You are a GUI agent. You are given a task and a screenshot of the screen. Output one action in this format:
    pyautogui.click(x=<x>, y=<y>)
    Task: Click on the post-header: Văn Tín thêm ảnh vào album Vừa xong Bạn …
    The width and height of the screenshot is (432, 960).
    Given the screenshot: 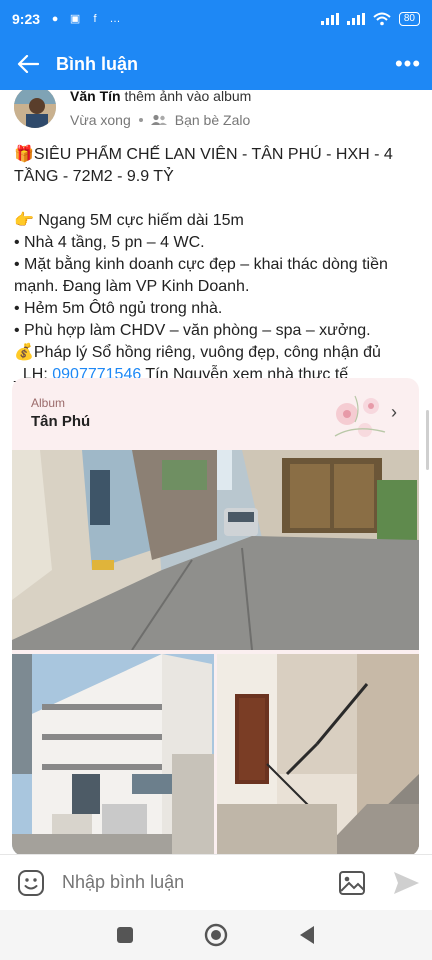 What is the action you would take?
    pyautogui.click(x=216, y=113)
    